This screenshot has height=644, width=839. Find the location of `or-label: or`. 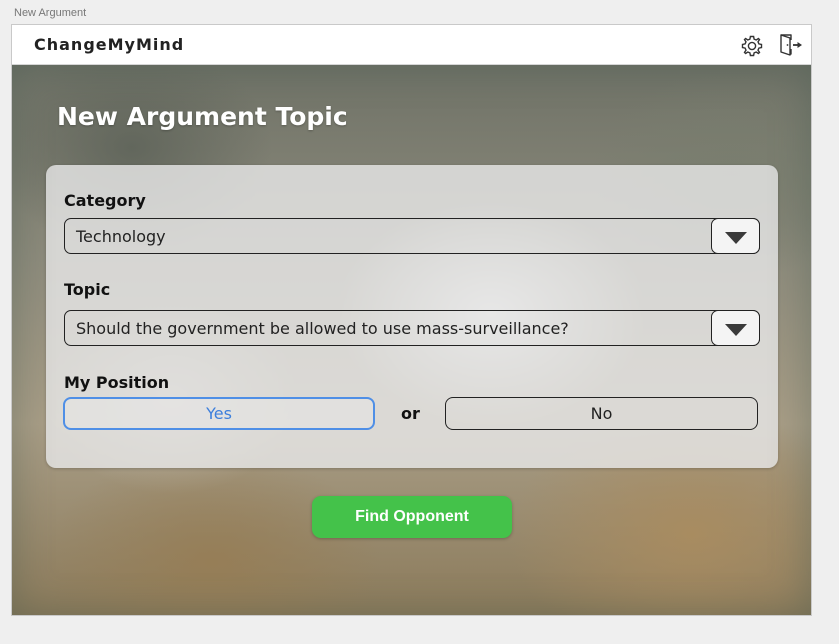

or-label: or is located at coordinates (410, 413).